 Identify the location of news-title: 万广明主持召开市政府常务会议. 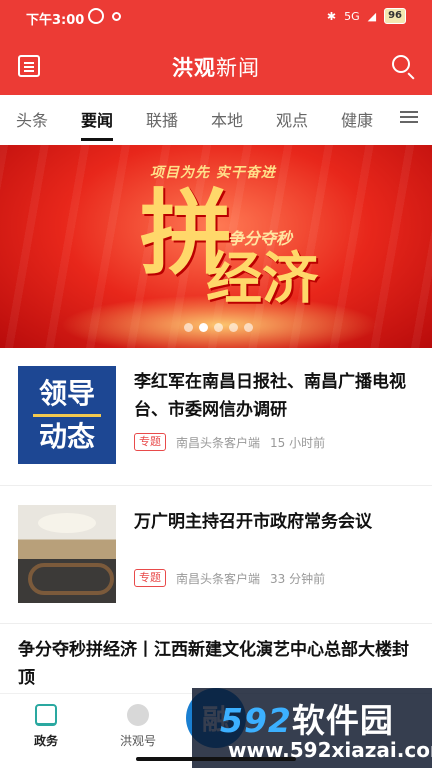
(274, 522).